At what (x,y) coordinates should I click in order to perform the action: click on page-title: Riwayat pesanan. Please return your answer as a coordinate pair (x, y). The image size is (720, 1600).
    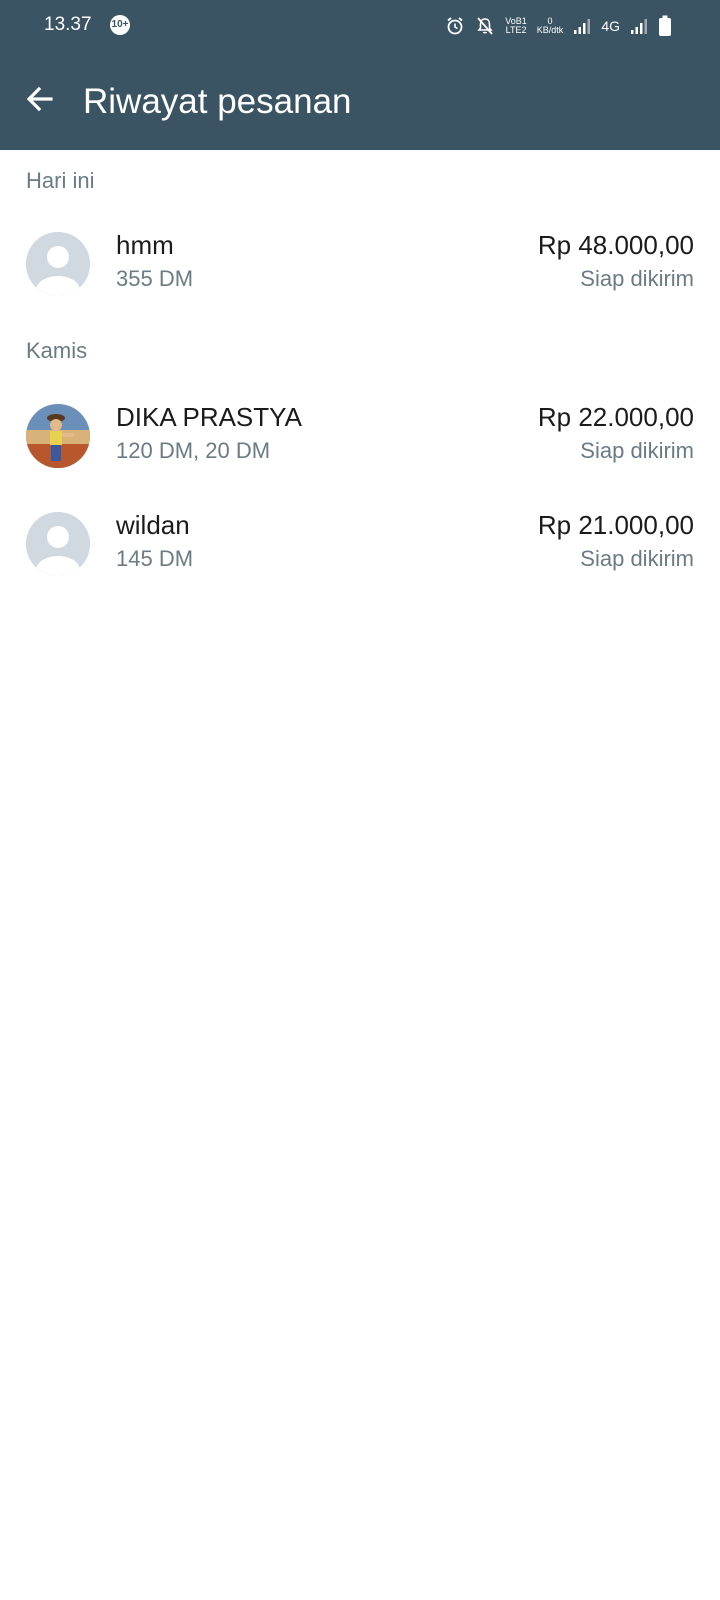
    Looking at the image, I should click on (217, 101).